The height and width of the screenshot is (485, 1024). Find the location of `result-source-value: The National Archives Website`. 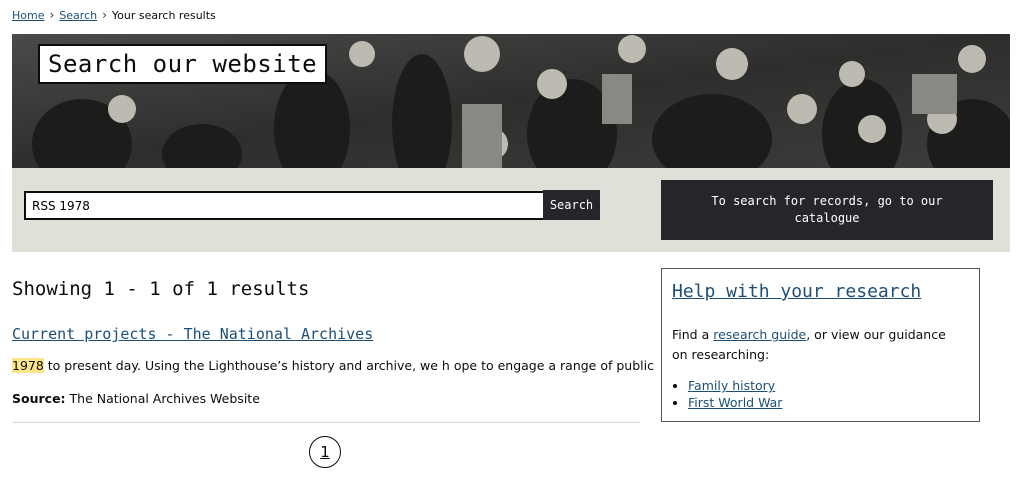

result-source-value: The National Archives Website is located at coordinates (162, 398).